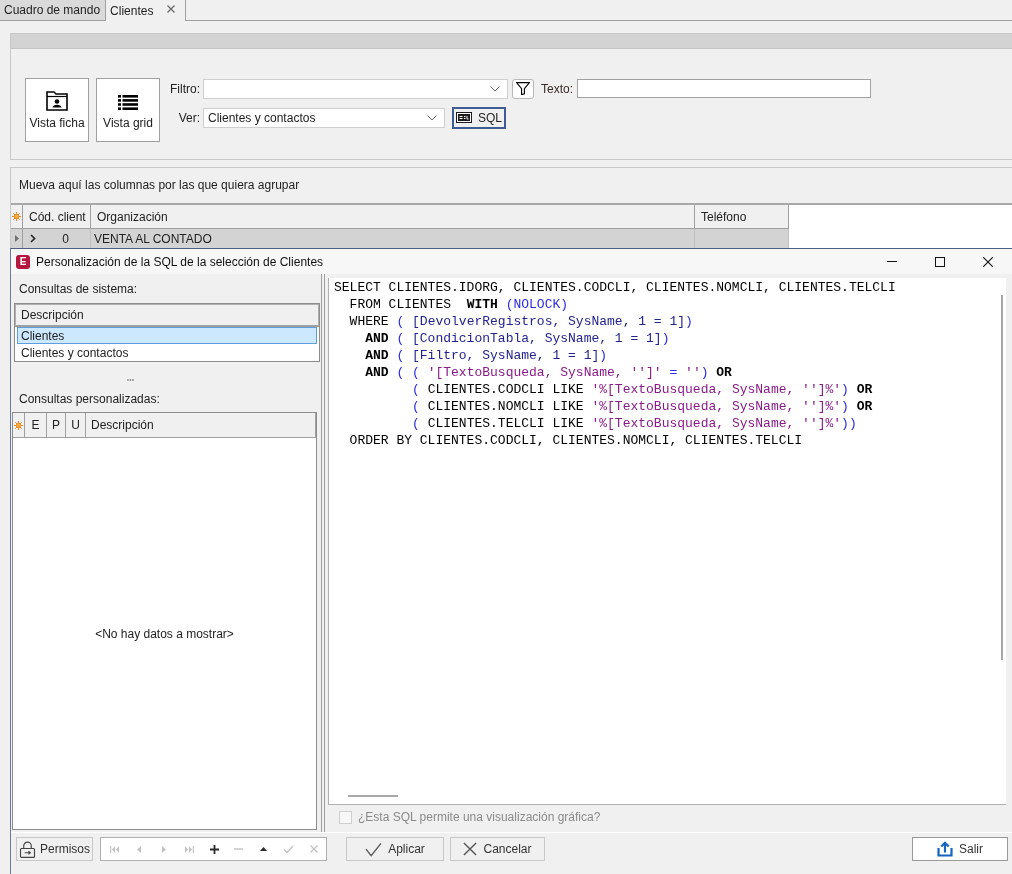  Describe the element at coordinates (153, 238) in the screenshot. I see `table-cell: VENTA AL CONTADO` at that location.